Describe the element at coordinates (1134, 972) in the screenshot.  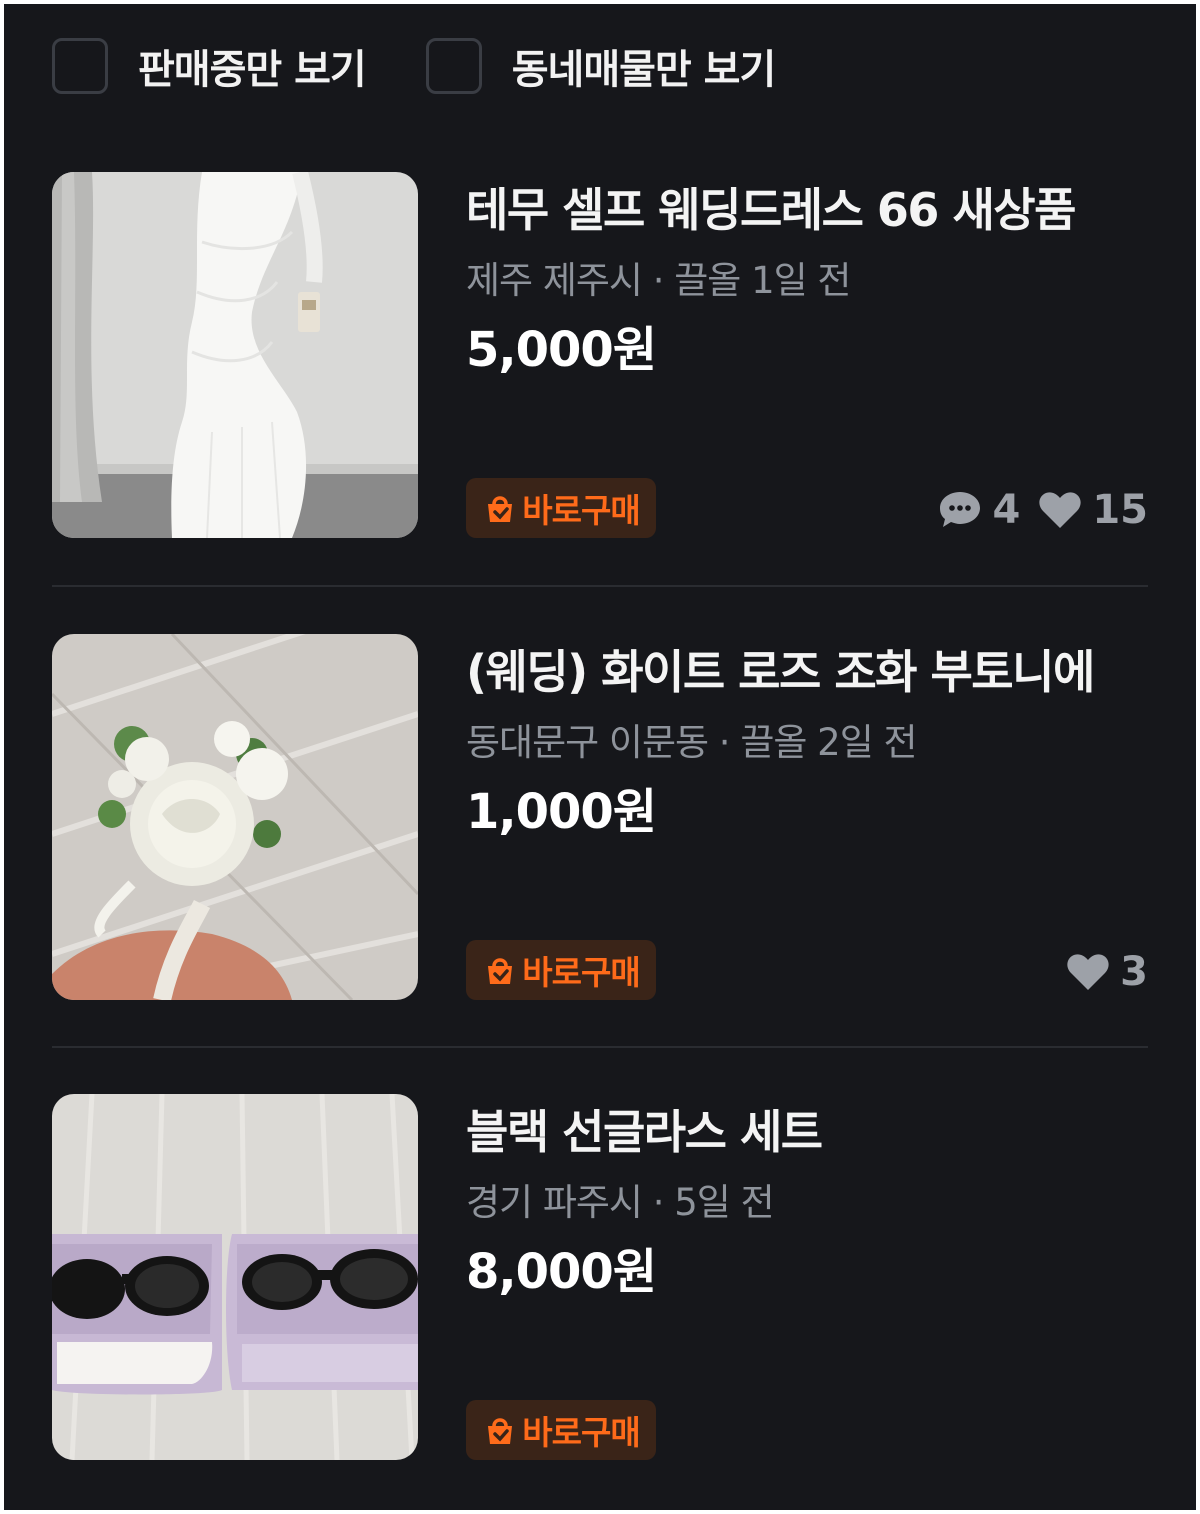
I see `like-count-value: 3` at that location.